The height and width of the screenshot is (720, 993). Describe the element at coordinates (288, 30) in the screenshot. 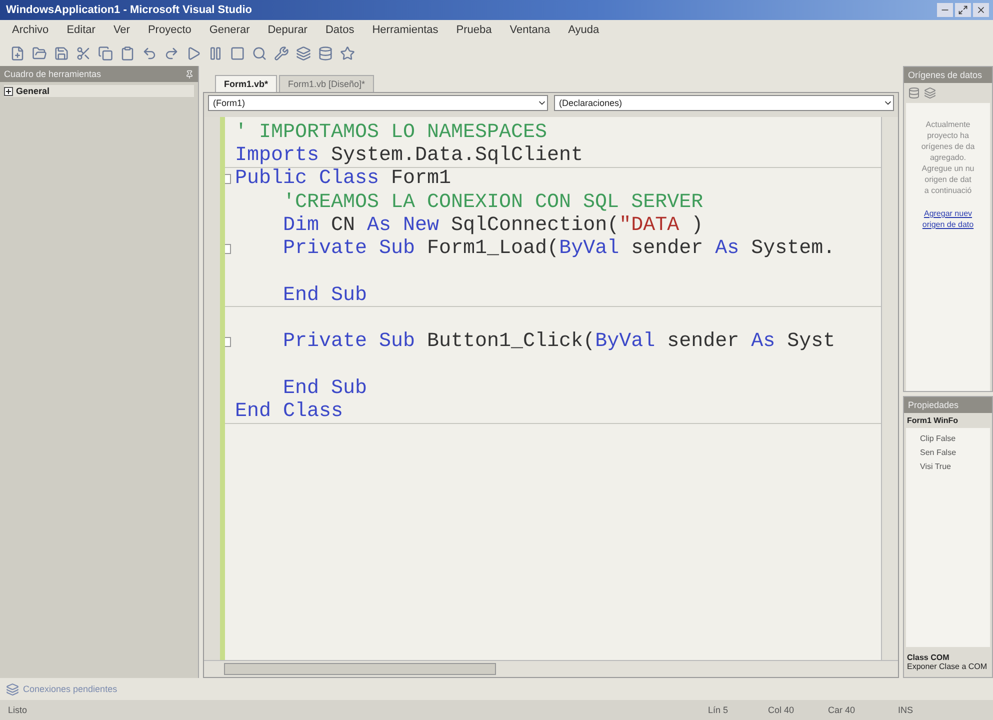

I see `menu-item: Depurar` at that location.